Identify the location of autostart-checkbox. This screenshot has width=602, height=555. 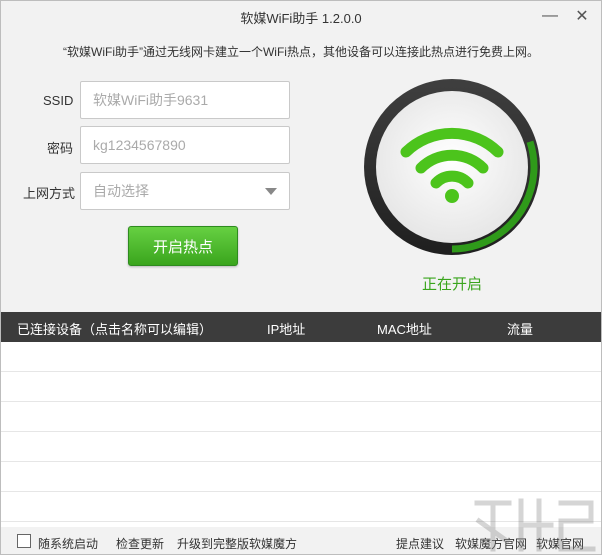
(24, 541).